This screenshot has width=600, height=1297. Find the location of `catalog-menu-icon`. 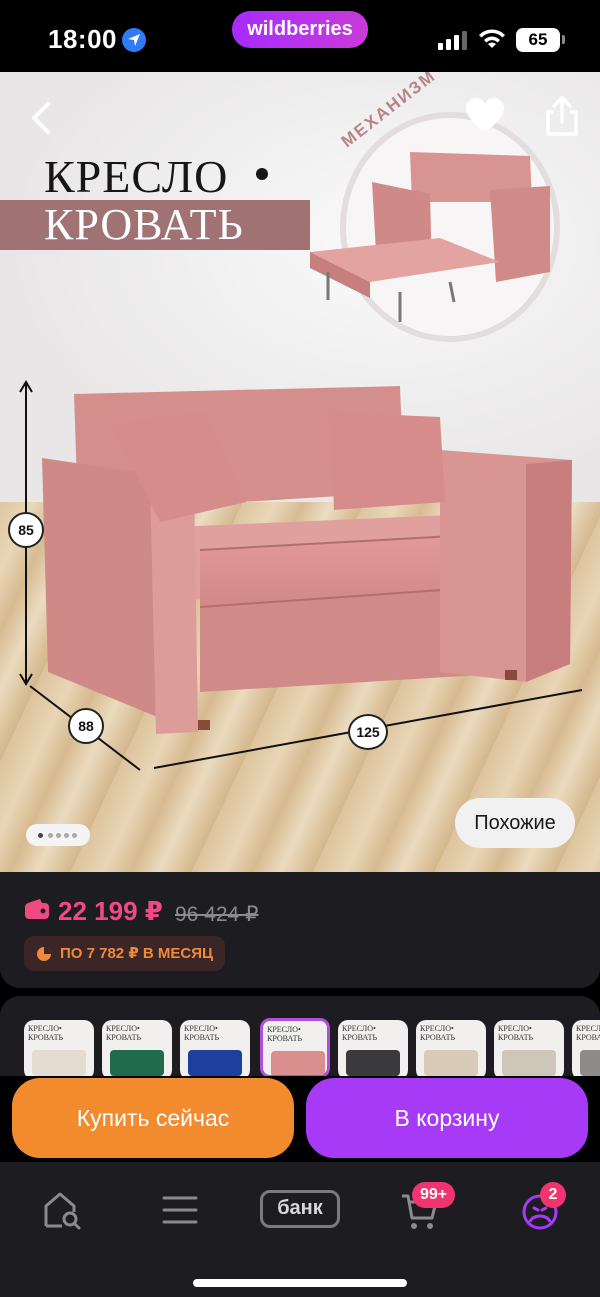

catalog-menu-icon is located at coordinates (180, 1210).